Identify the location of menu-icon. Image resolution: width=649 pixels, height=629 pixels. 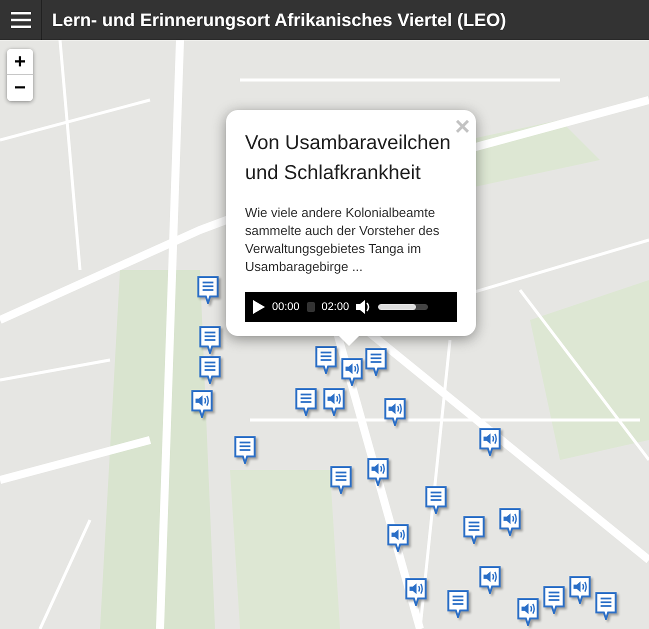
(20, 20).